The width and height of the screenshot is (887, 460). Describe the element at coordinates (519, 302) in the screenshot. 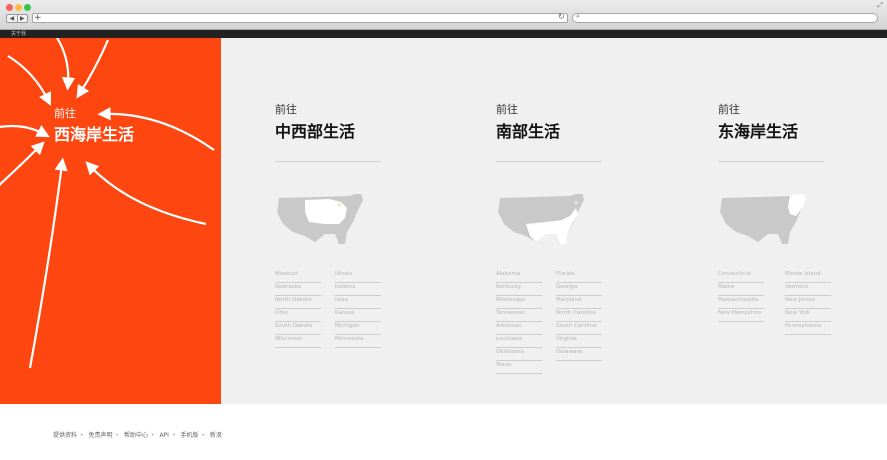

I see `state-link: Mississippi` at that location.